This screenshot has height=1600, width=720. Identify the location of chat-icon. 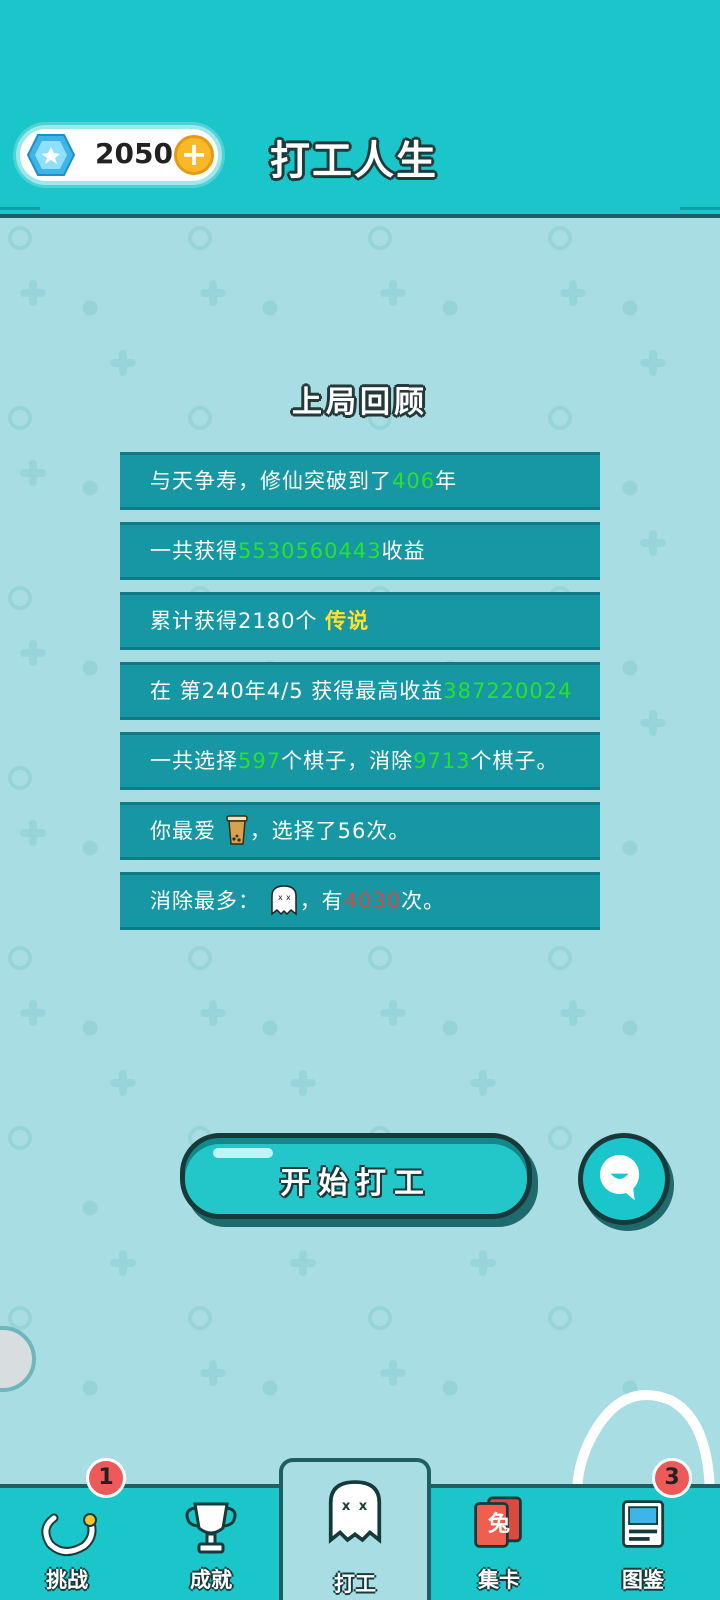
(619, 1177).